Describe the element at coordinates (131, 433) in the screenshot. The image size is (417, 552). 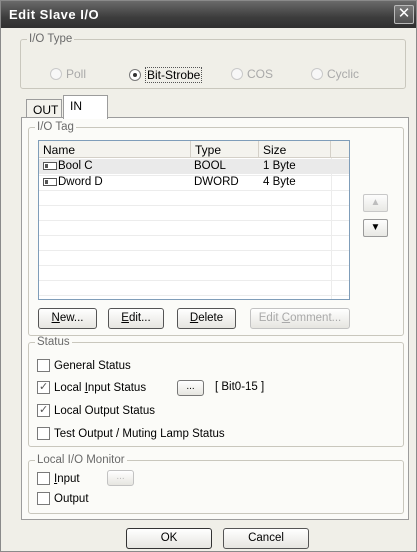
I see `test-output-muting-checkbox: Test Output / Muting Lamp Status` at that location.